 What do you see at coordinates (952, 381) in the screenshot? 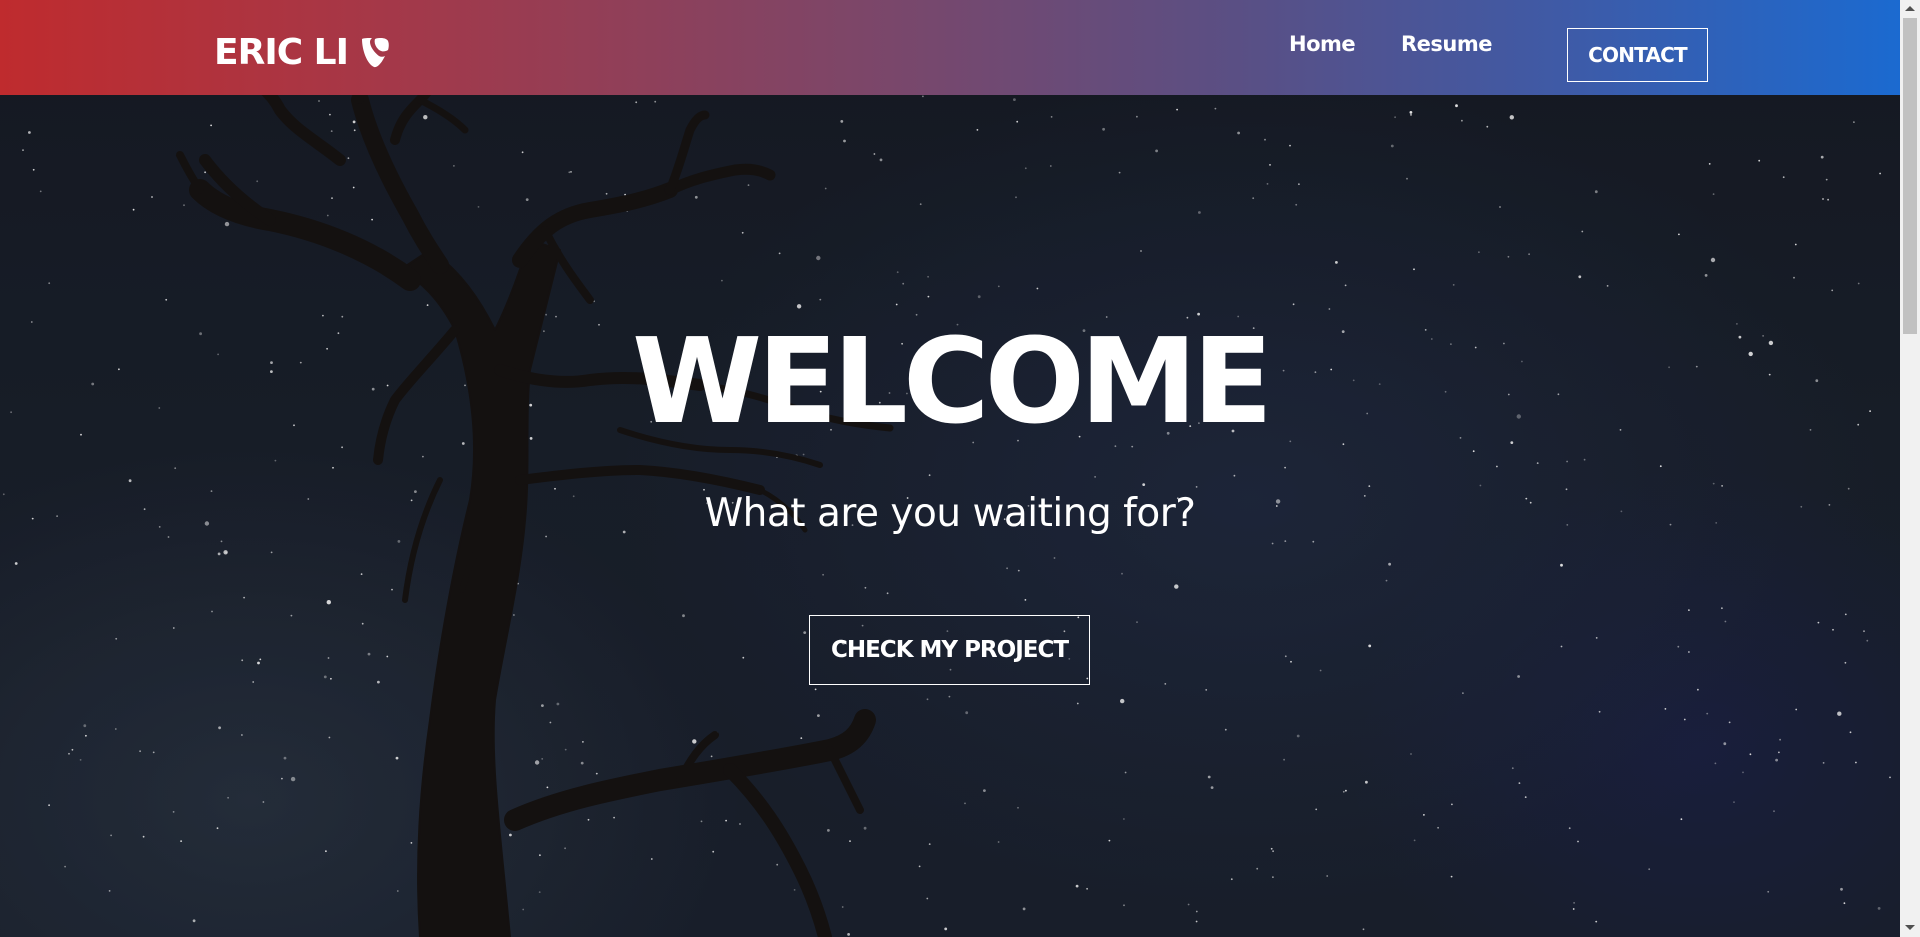
I see `hero-title: WELCOME` at bounding box center [952, 381].